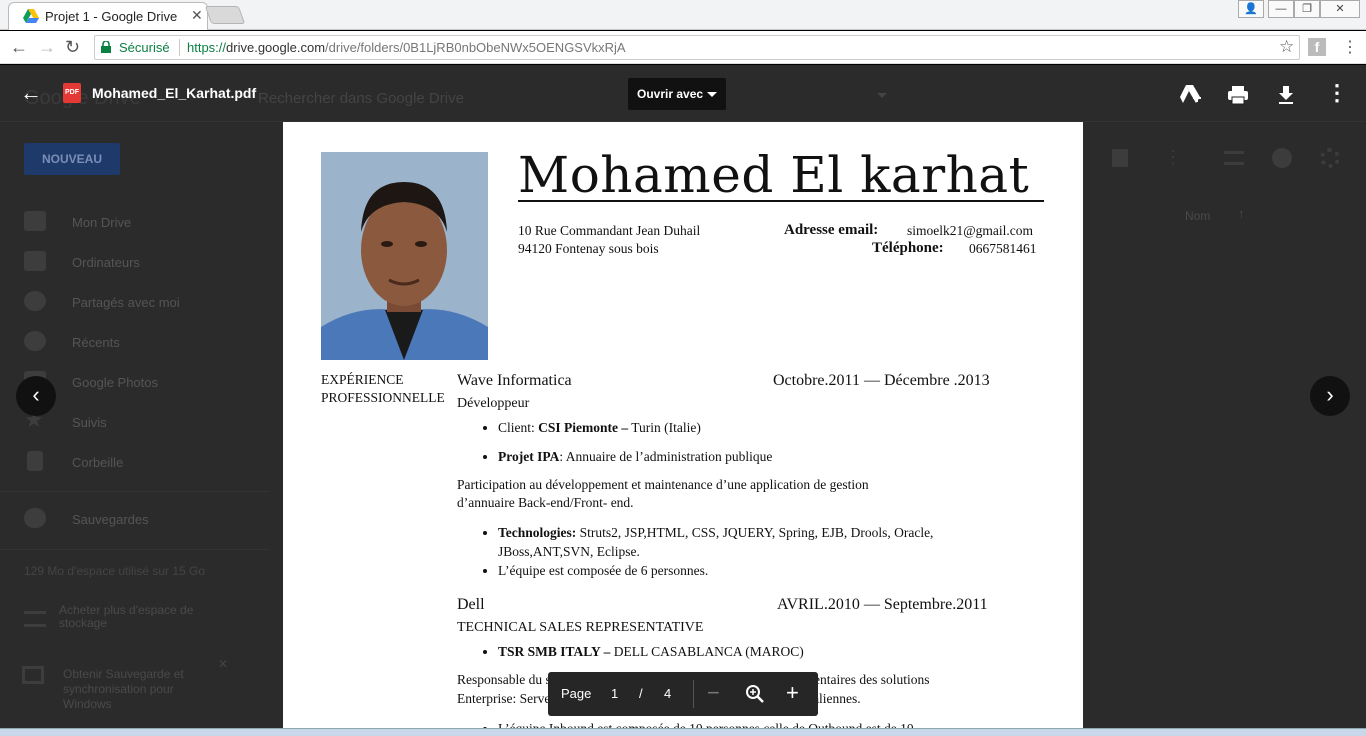 The width and height of the screenshot is (1366, 736). Describe the element at coordinates (1330, 158) in the screenshot. I see `settings-gear-icon` at that location.